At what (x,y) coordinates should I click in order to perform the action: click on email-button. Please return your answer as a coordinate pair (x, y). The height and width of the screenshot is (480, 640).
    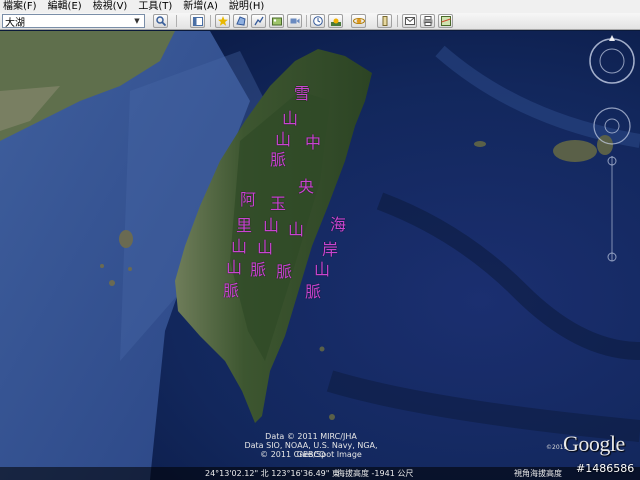
    Looking at the image, I should click on (409, 21).